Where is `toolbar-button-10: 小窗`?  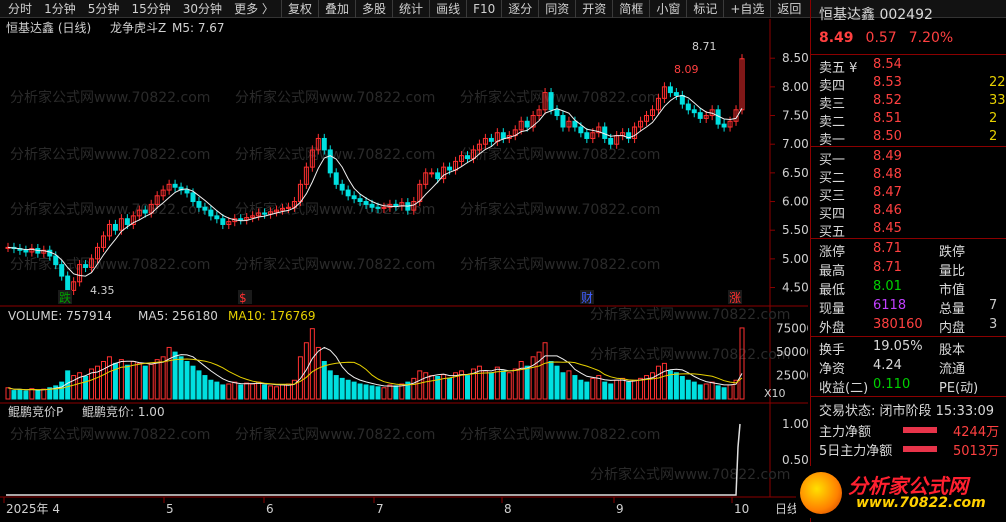 toolbar-button-10: 小窗 is located at coordinates (667, 9).